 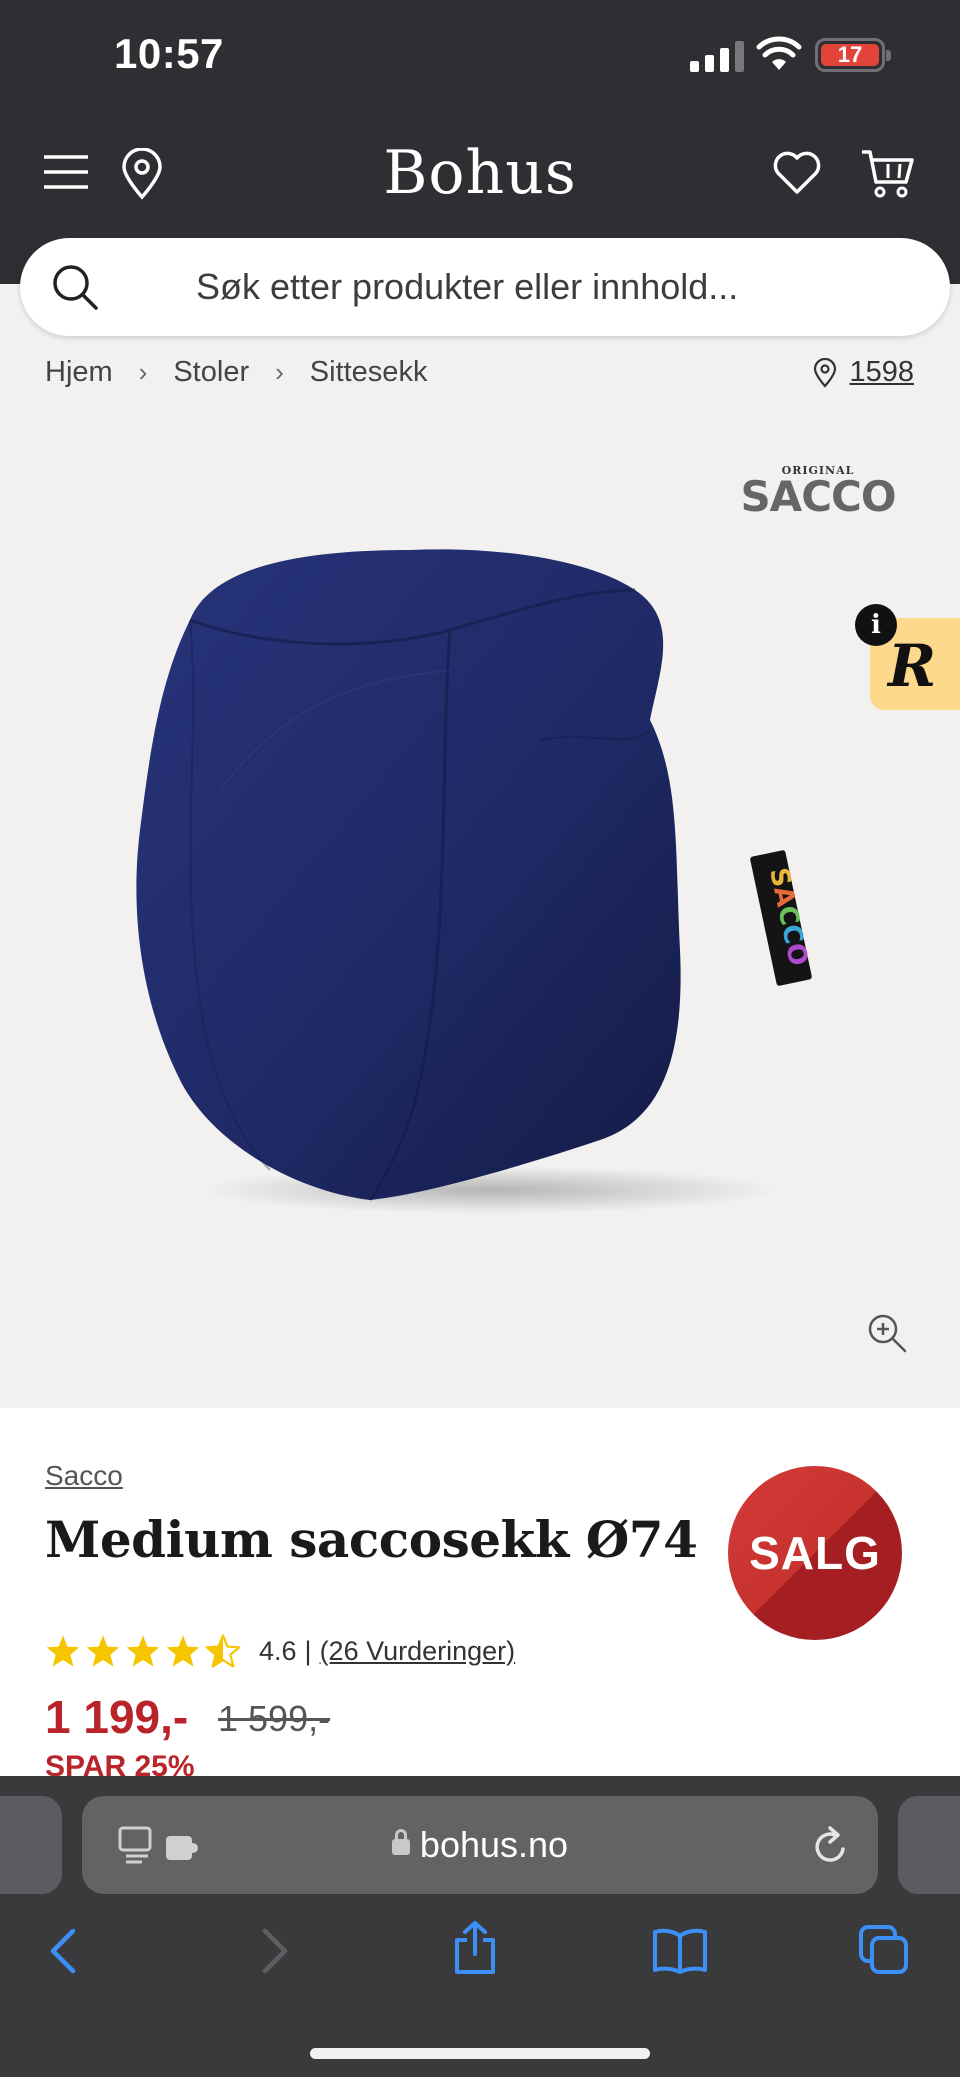 What do you see at coordinates (818, 496) in the screenshot?
I see `brand-logo-text: SACCO` at bounding box center [818, 496].